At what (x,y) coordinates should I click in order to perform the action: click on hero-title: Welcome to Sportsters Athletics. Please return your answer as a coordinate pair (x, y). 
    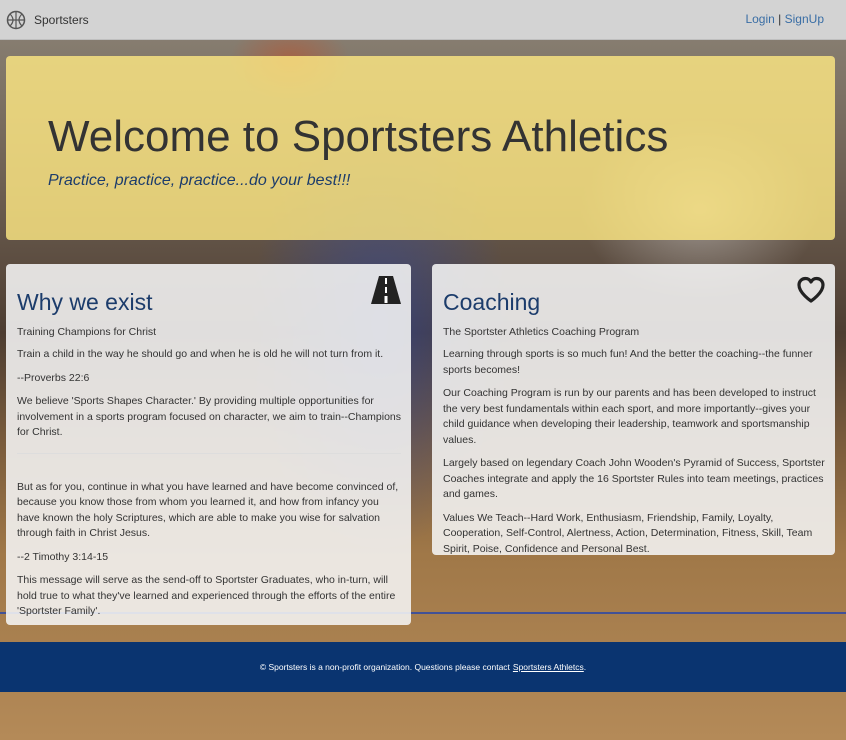
    Looking at the image, I should click on (358, 136).